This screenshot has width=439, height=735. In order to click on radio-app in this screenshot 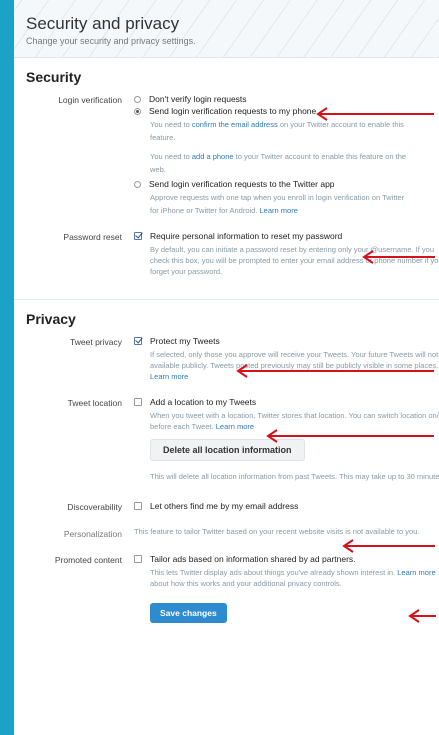, I will do `click(137, 184)`.